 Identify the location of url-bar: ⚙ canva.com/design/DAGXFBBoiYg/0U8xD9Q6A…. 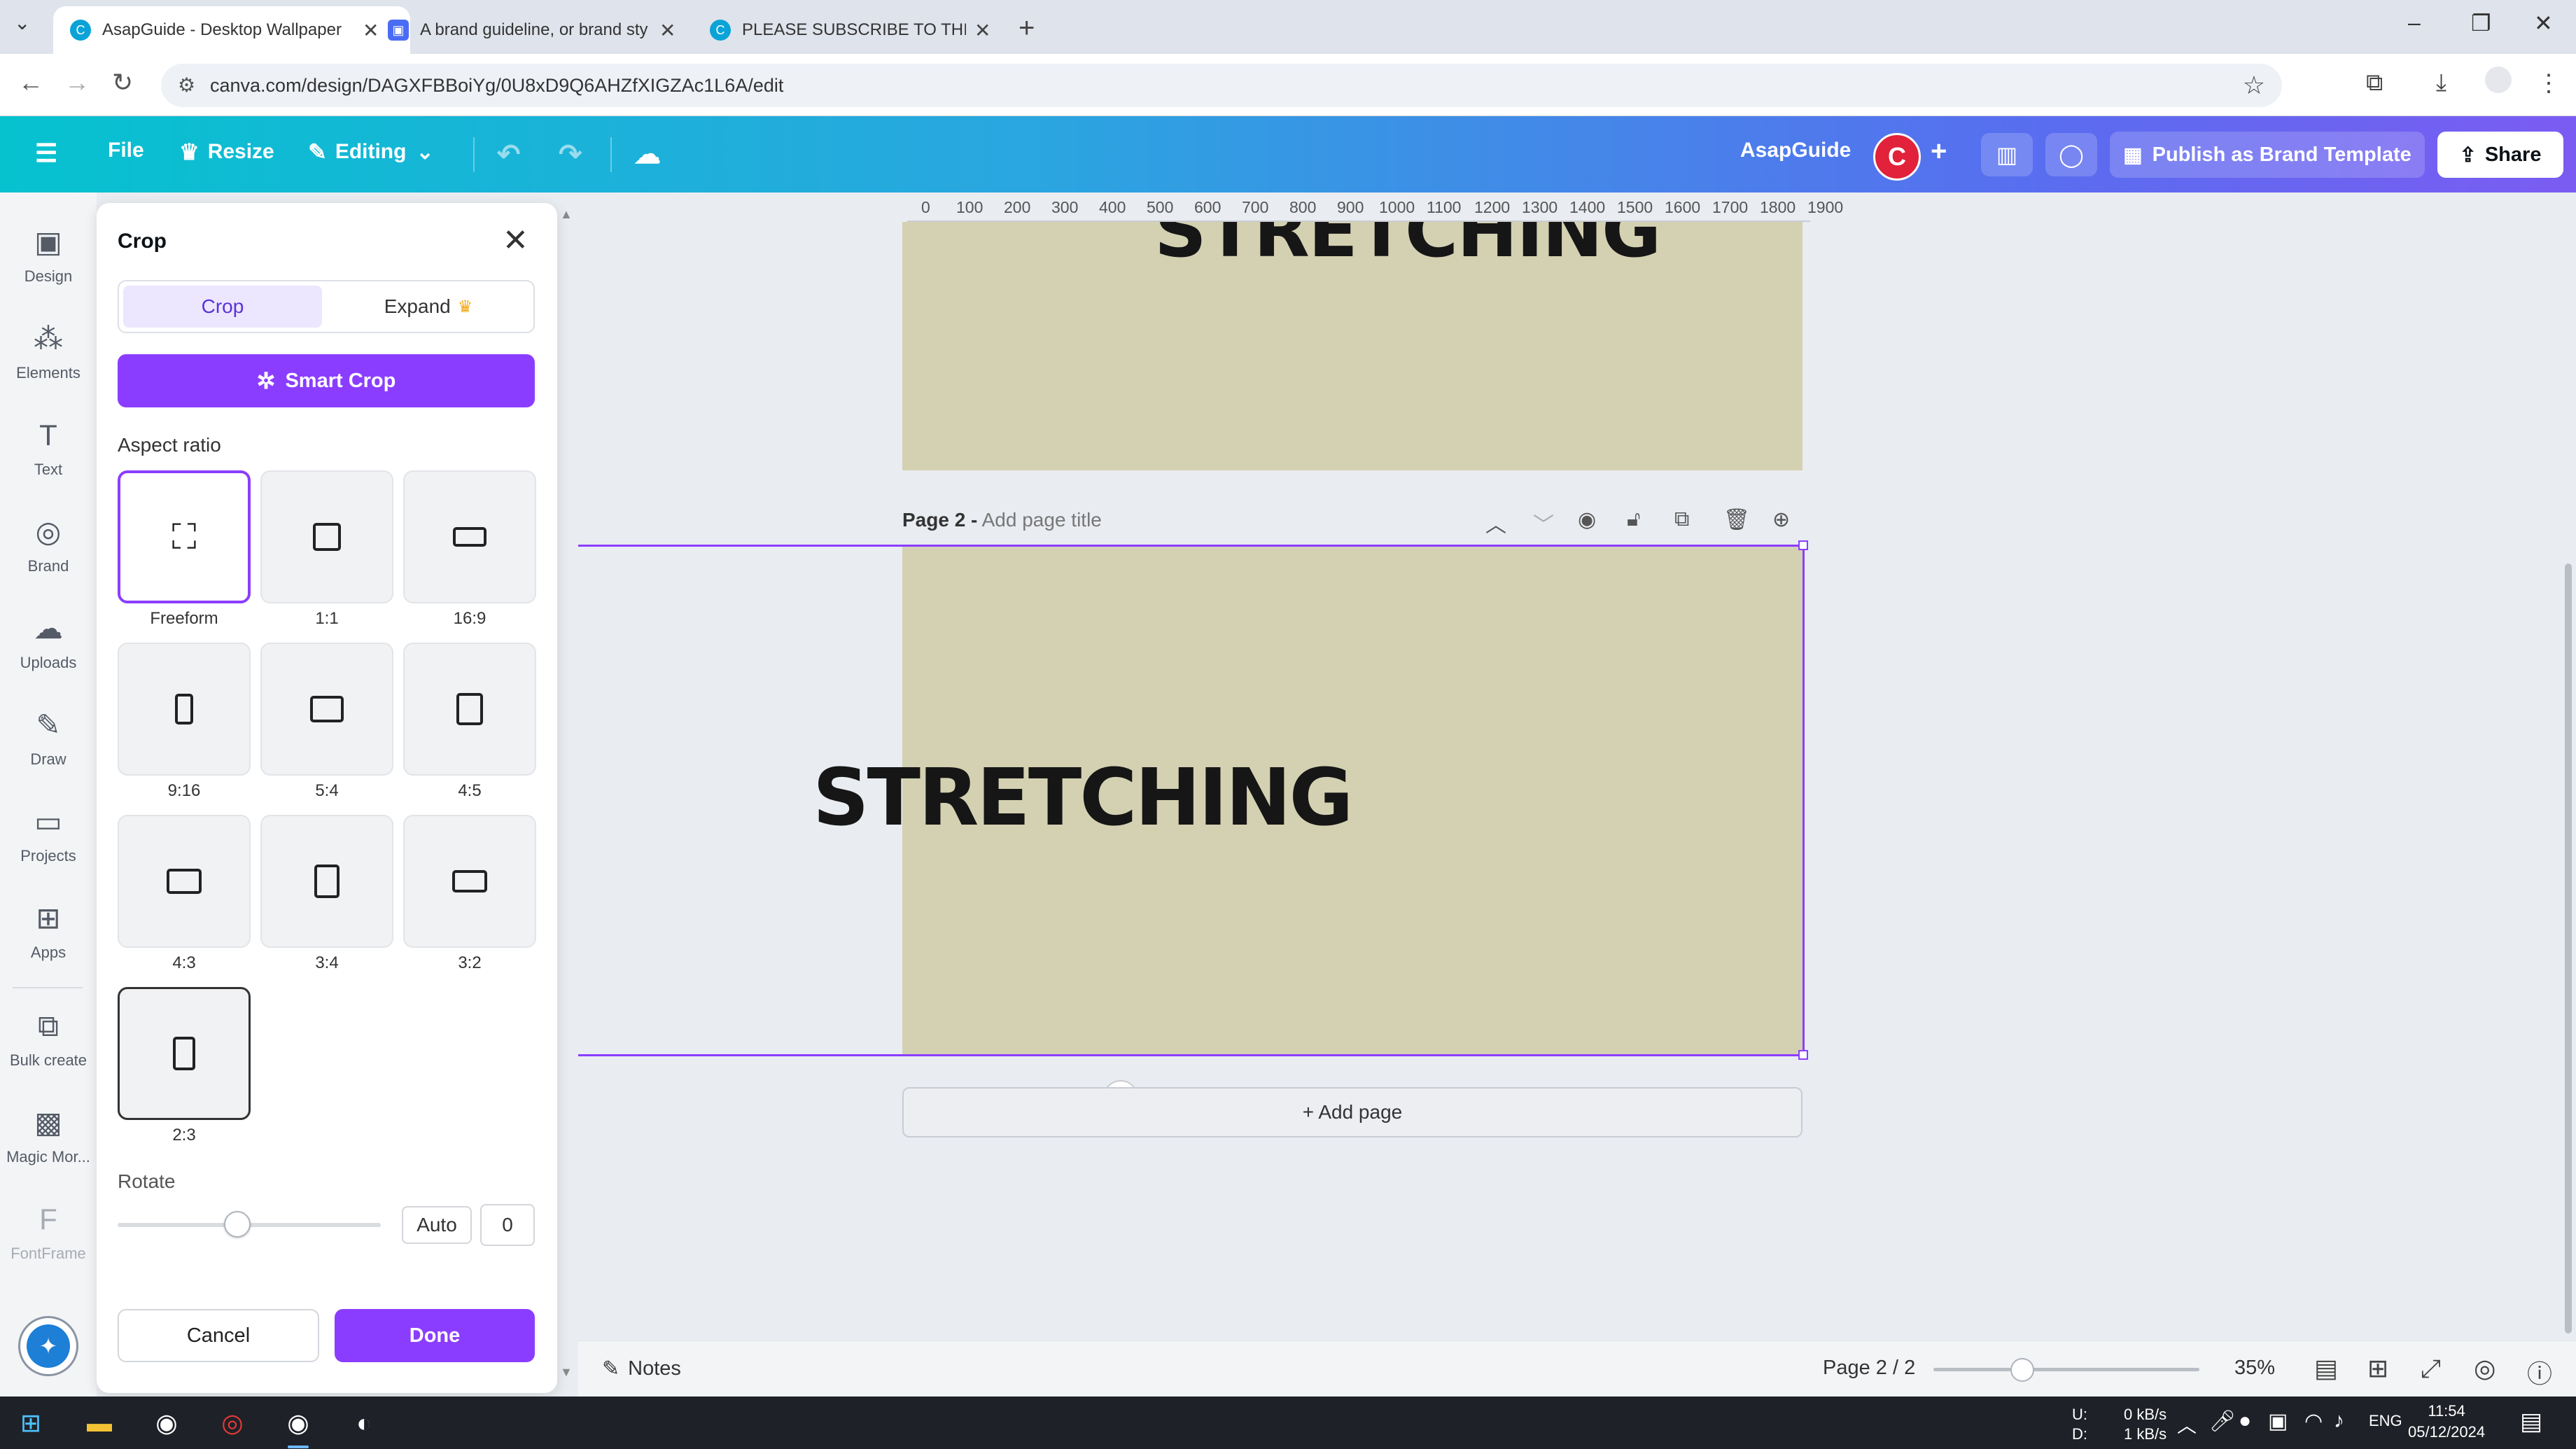
(1221, 85).